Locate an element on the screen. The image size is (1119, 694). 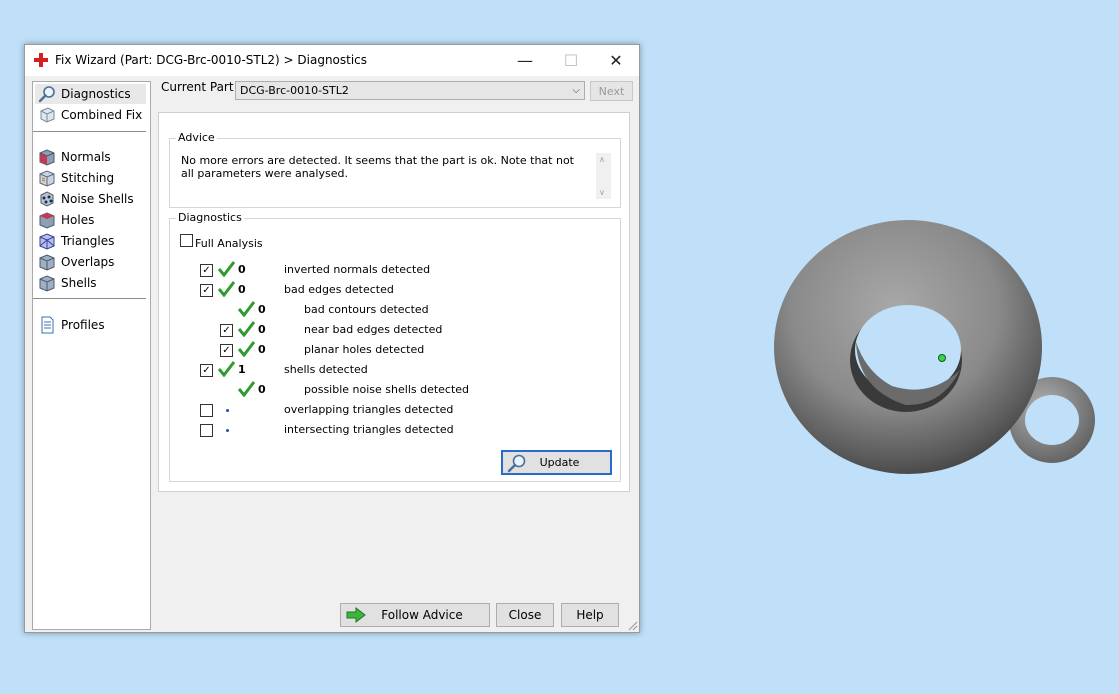
red-cross-app-icon is located at coordinates (41, 60).